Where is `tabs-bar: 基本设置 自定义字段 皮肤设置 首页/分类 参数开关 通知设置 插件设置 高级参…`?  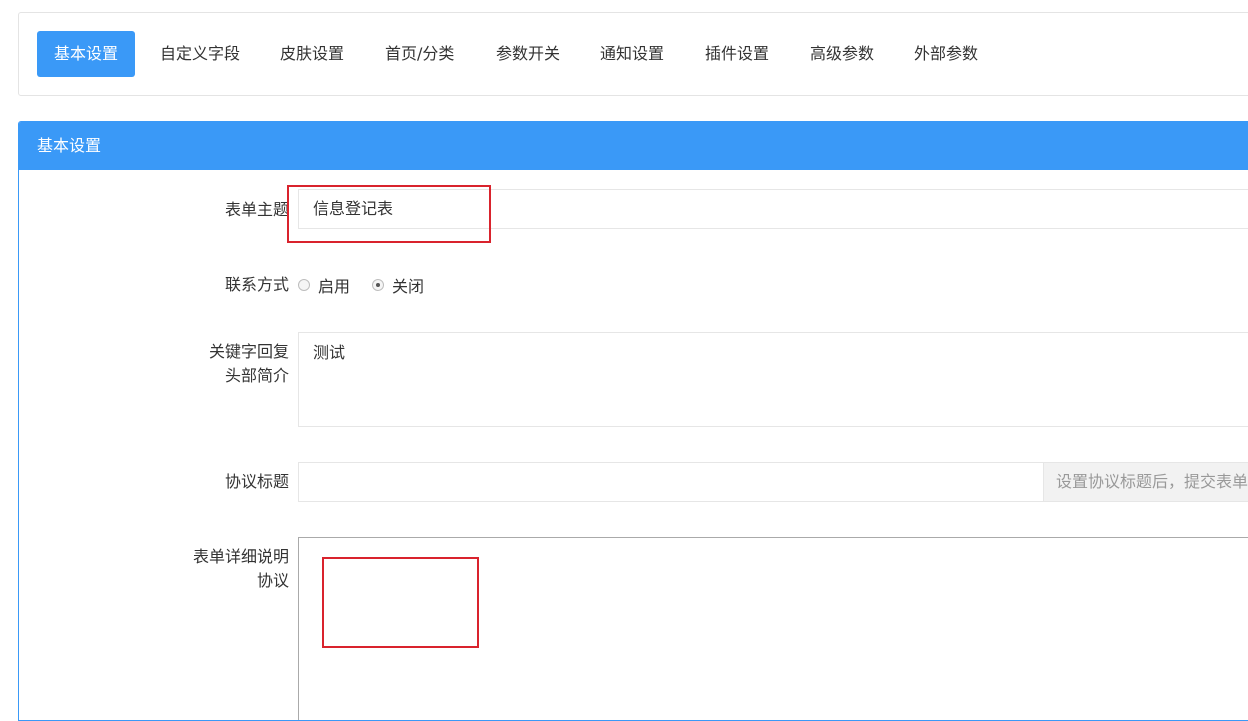
tabs-bar: 基本设置 自定义字段 皮肤设置 首页/分类 参数开关 通知设置 插件设置 高级参… is located at coordinates (633, 54).